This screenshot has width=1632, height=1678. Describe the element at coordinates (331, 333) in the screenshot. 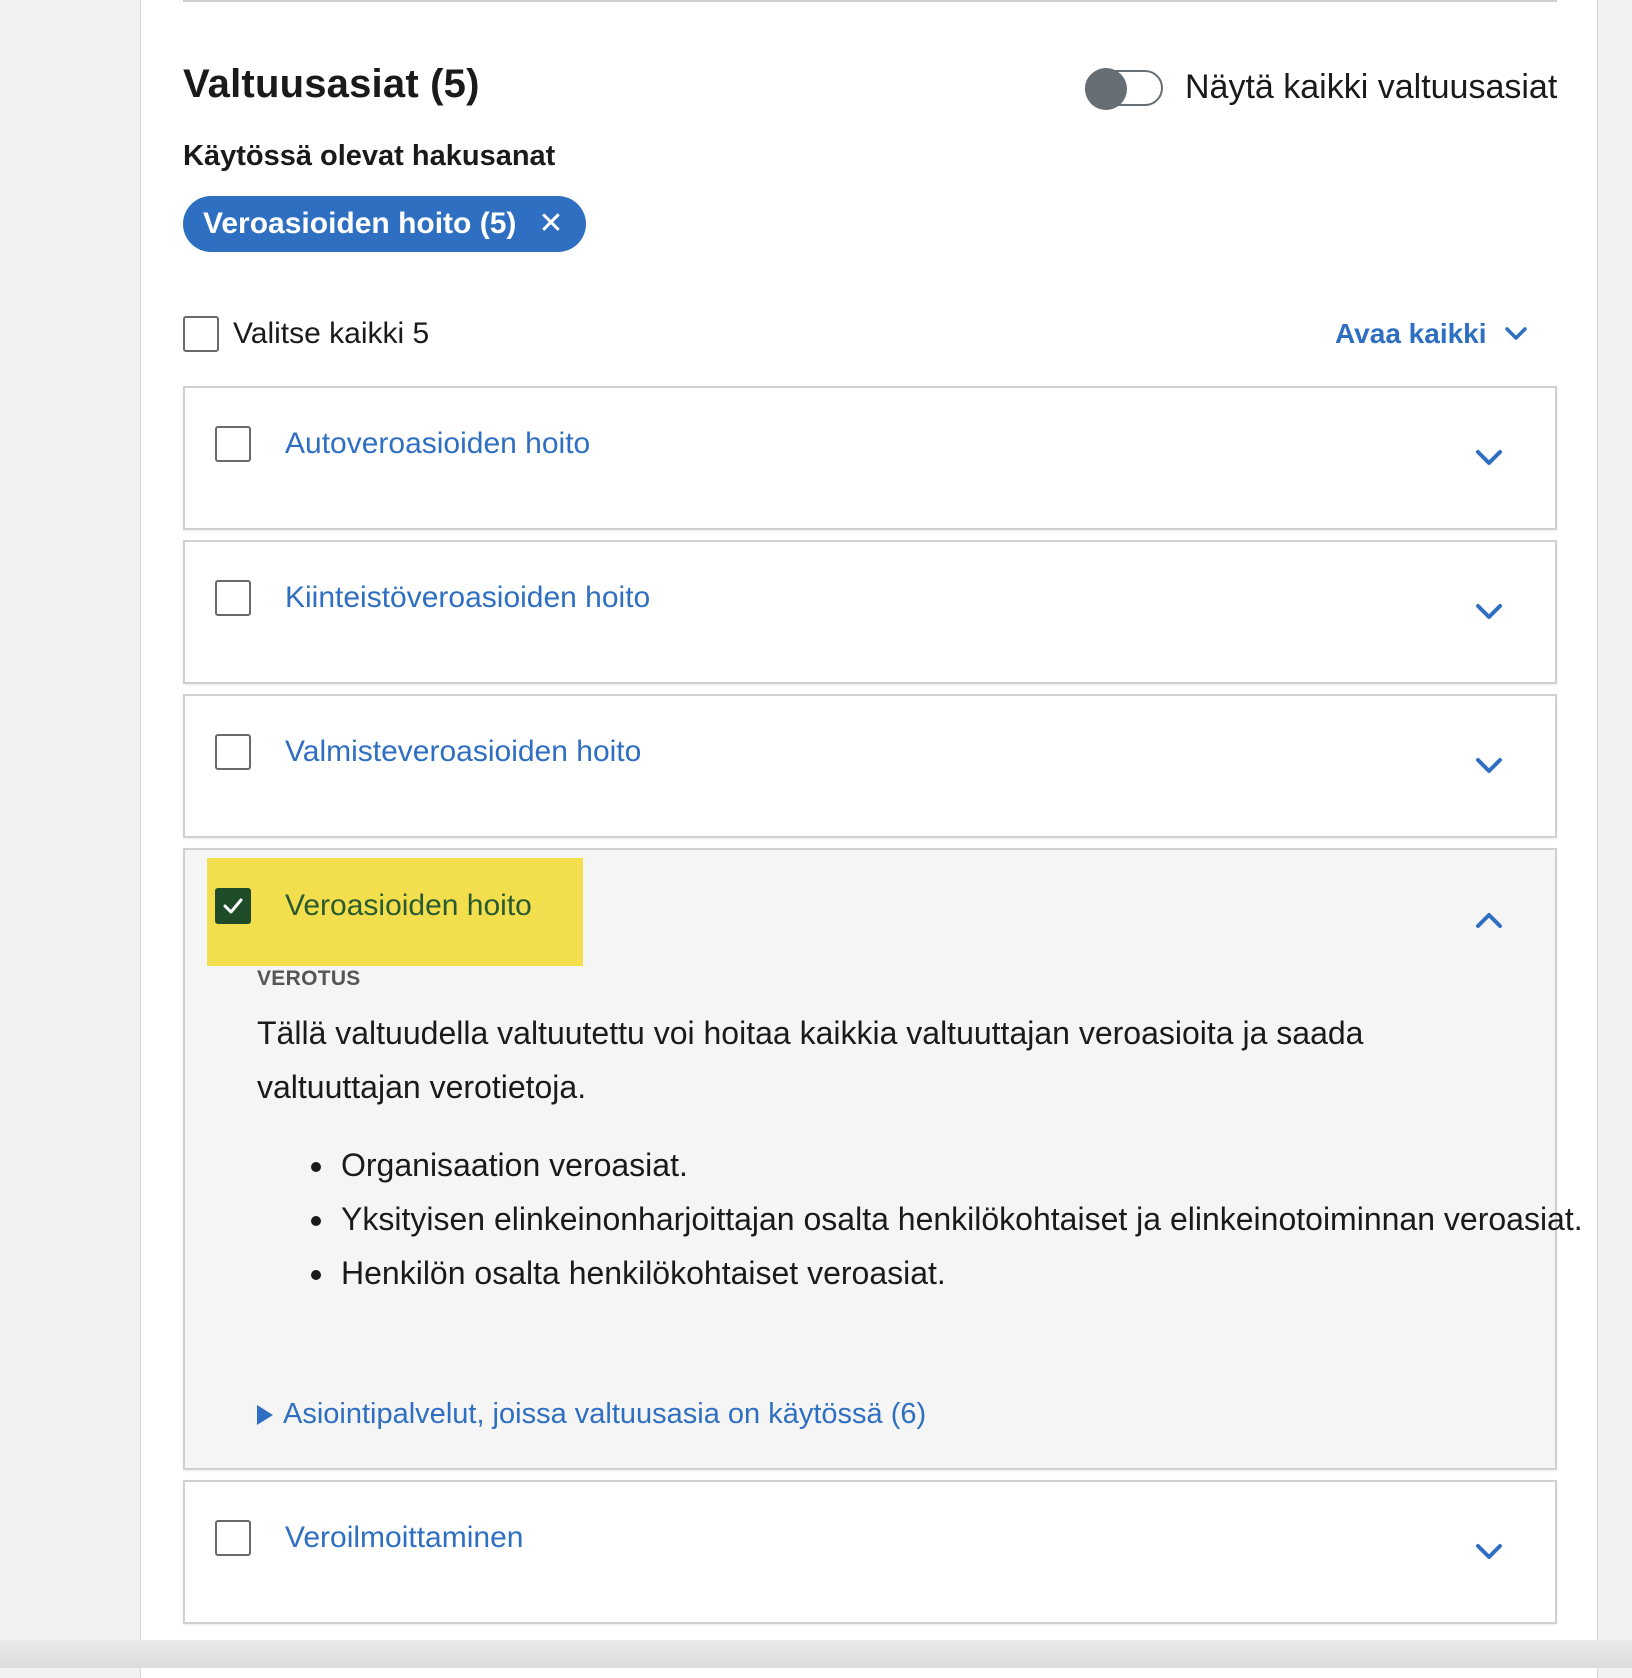

I see `select-all-label: Valitse kaikki 5` at that location.